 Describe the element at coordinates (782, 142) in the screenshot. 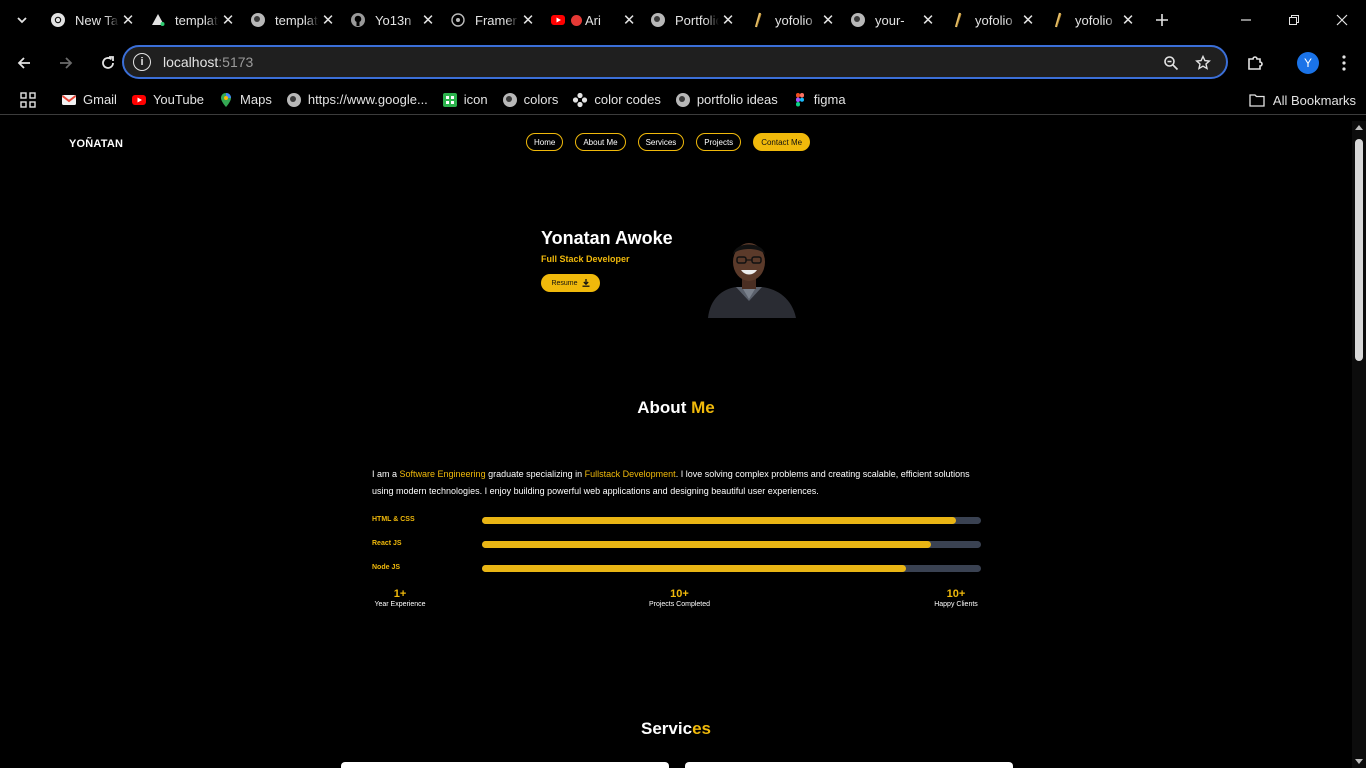

I see `nav-contact-me: Contact Me` at that location.